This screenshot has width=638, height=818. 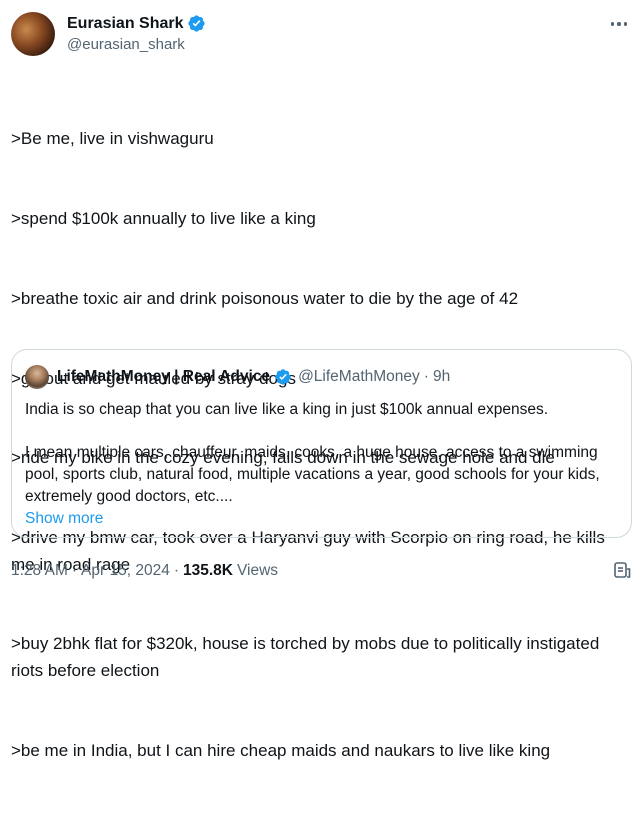 I want to click on show-more-link: Show more, so click(x=64, y=519).